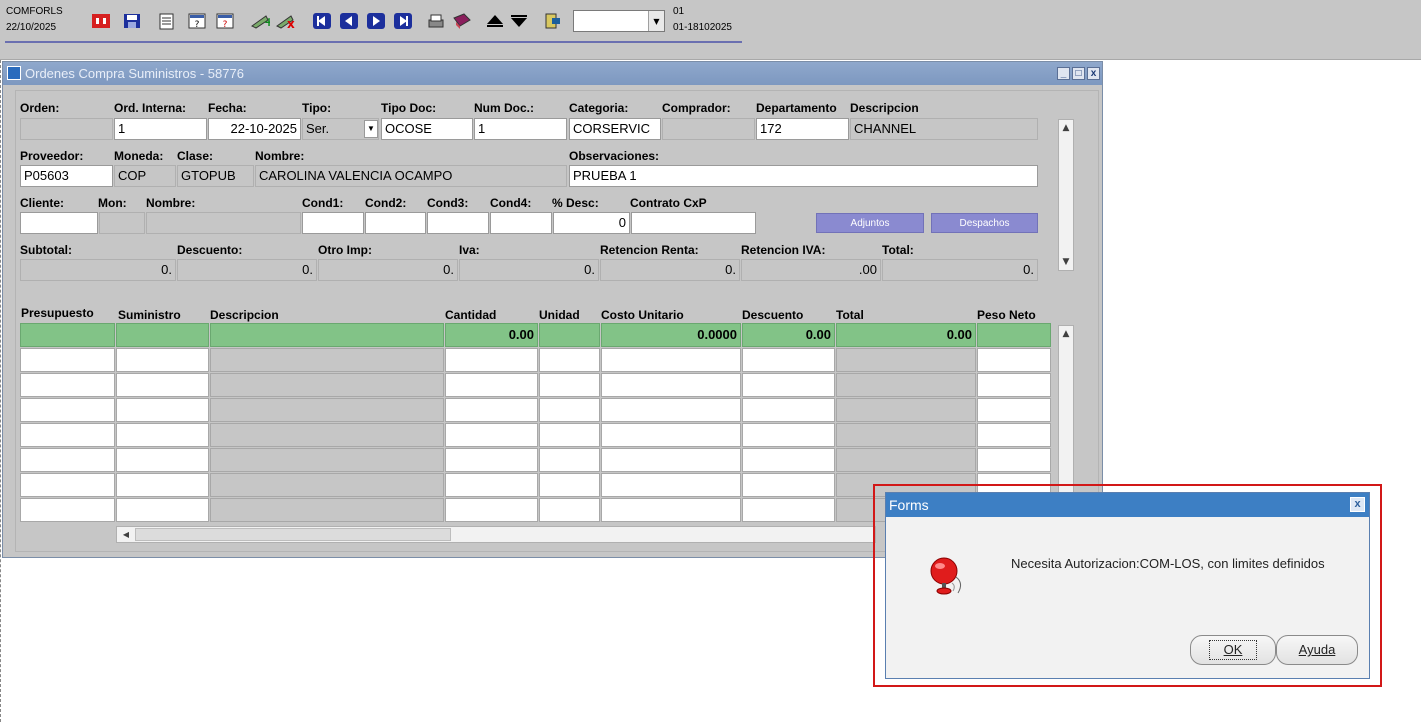 The image size is (1421, 722). I want to click on mon-field, so click(122, 223).